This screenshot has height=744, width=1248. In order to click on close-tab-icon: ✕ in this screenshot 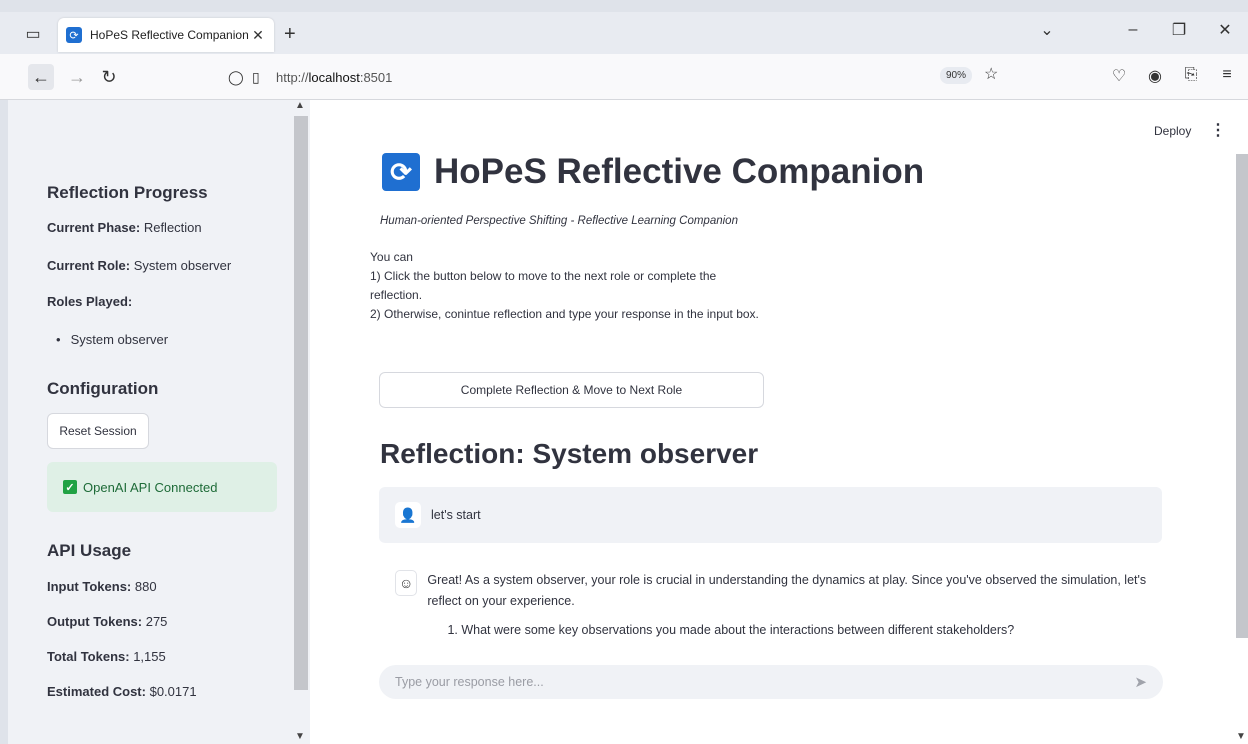, I will do `click(258, 35)`.